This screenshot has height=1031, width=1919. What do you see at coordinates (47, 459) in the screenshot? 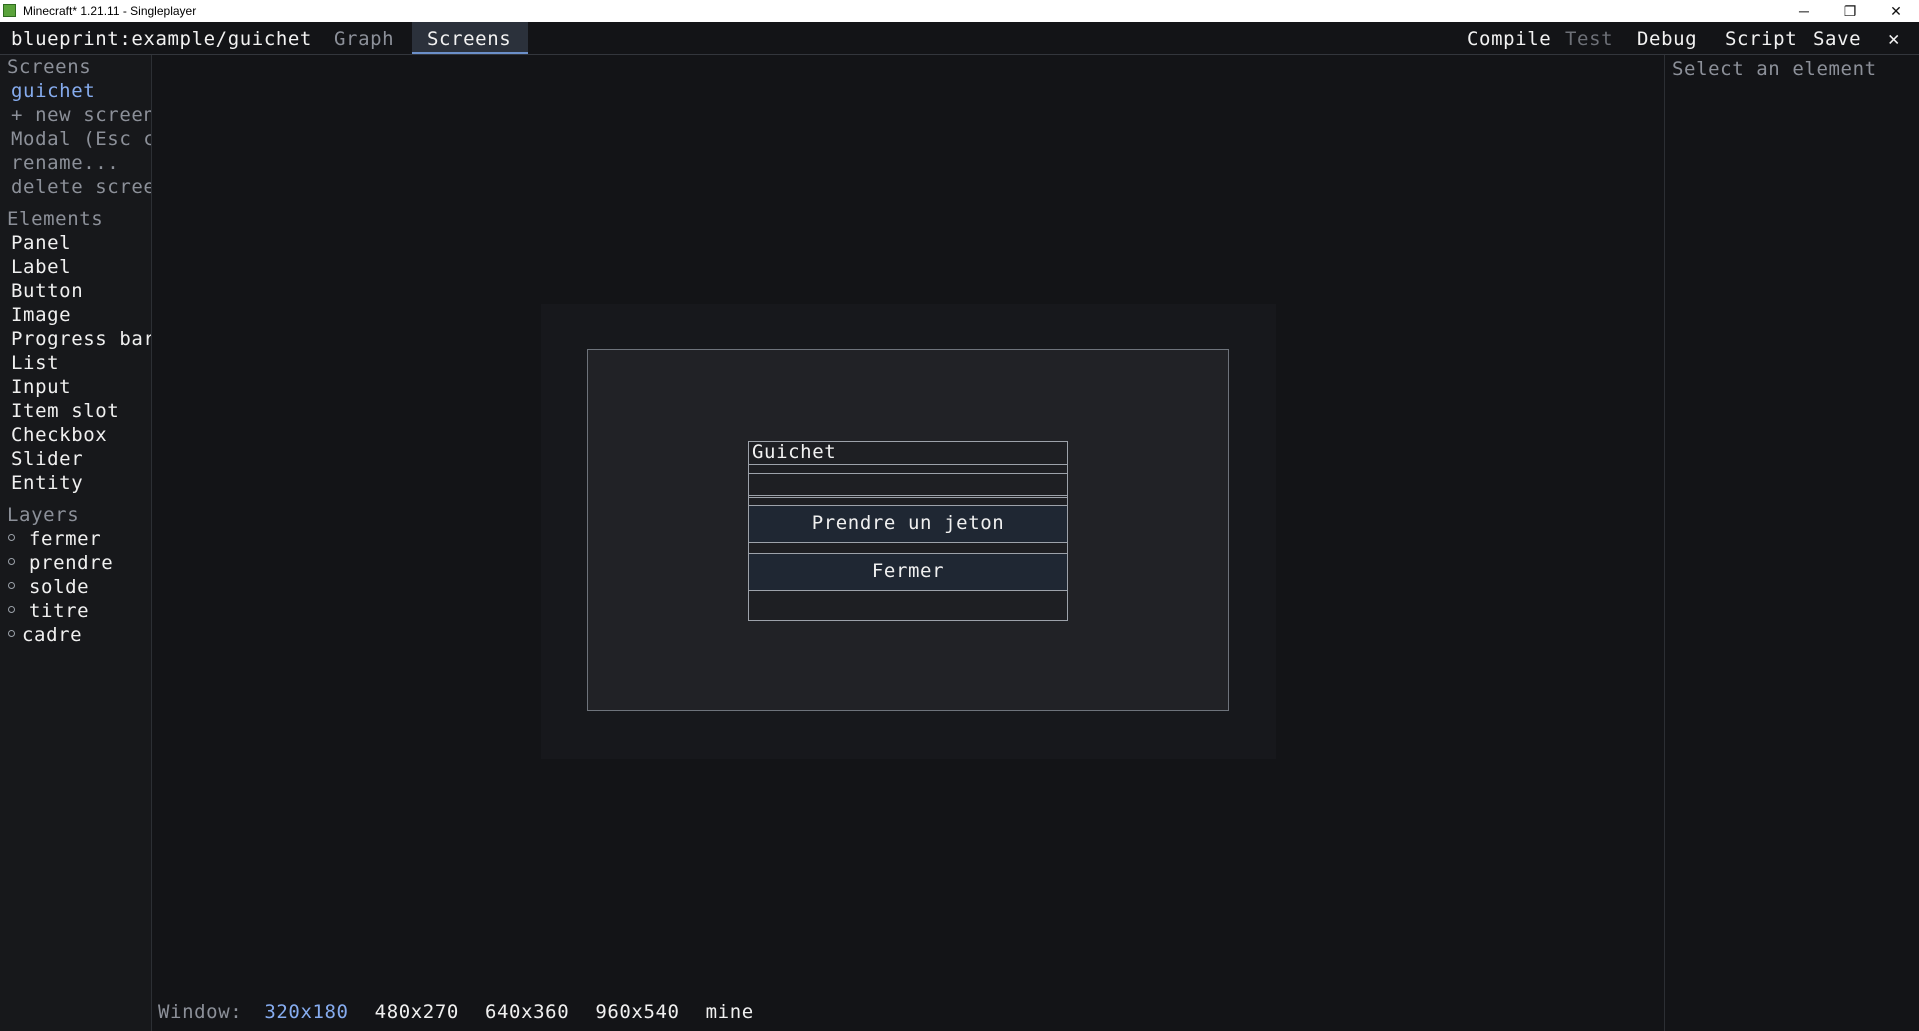
I see `element-slider: Slider` at bounding box center [47, 459].